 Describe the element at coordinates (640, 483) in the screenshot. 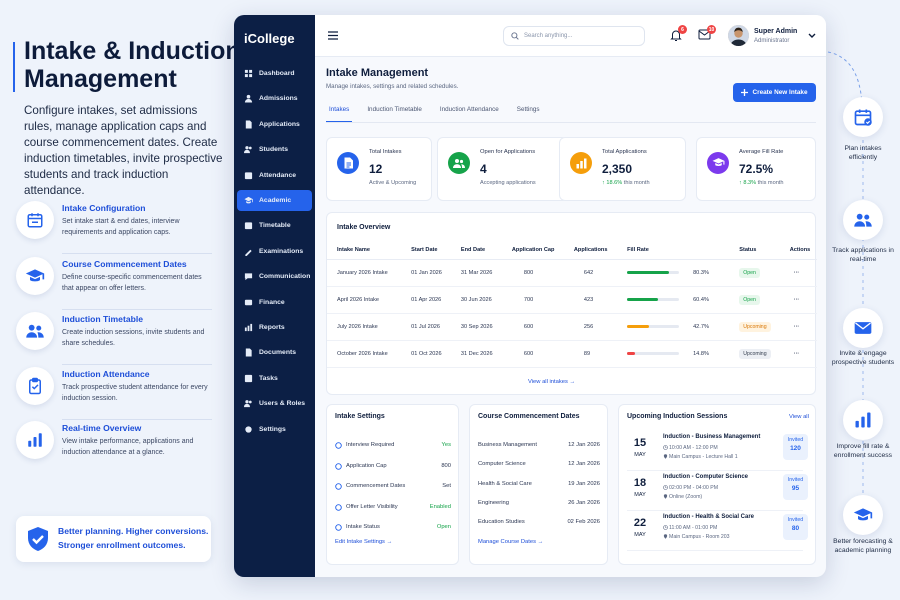

I see `session-day: 18` at that location.